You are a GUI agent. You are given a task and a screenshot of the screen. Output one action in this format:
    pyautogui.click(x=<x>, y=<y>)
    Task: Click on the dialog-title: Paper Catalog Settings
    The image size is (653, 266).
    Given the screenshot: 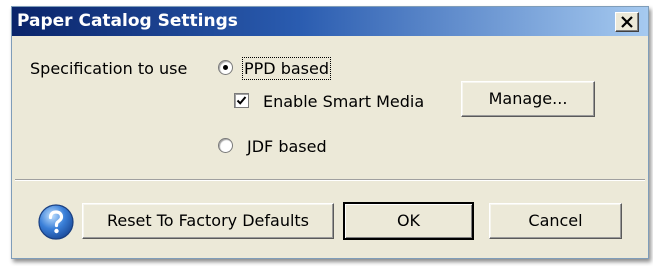 What is the action you would take?
    pyautogui.click(x=127, y=21)
    